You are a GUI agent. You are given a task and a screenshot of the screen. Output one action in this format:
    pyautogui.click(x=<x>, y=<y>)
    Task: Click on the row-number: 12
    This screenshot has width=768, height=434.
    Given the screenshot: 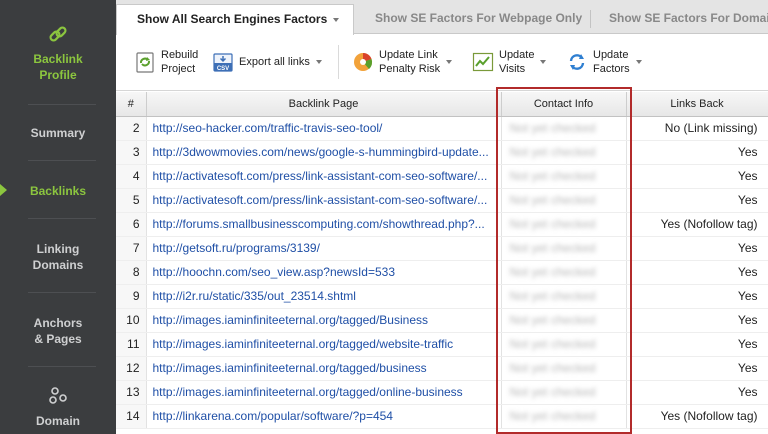 What is the action you would take?
    pyautogui.click(x=131, y=368)
    